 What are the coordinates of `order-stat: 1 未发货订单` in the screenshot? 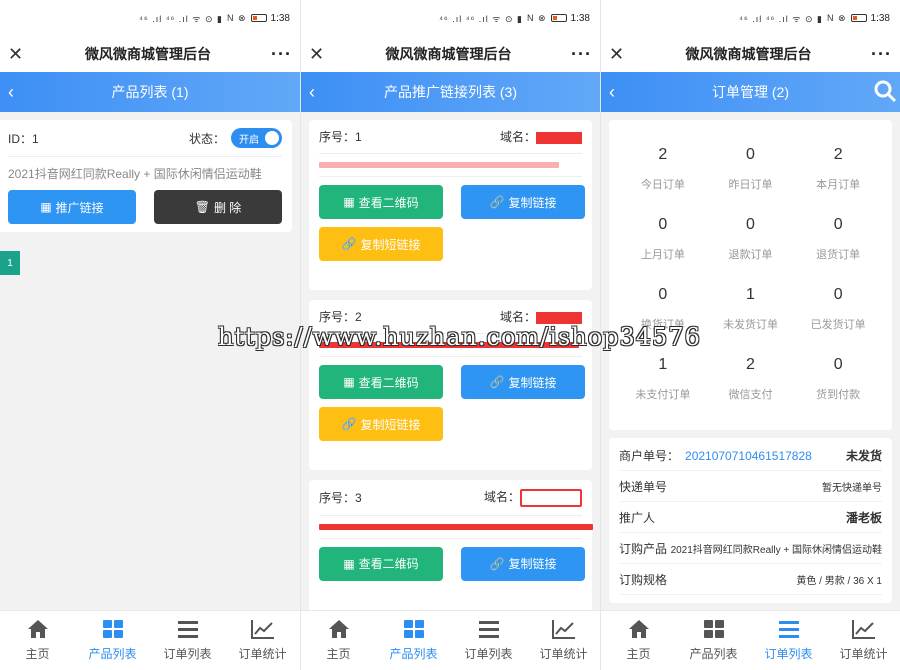 It's located at (751, 309).